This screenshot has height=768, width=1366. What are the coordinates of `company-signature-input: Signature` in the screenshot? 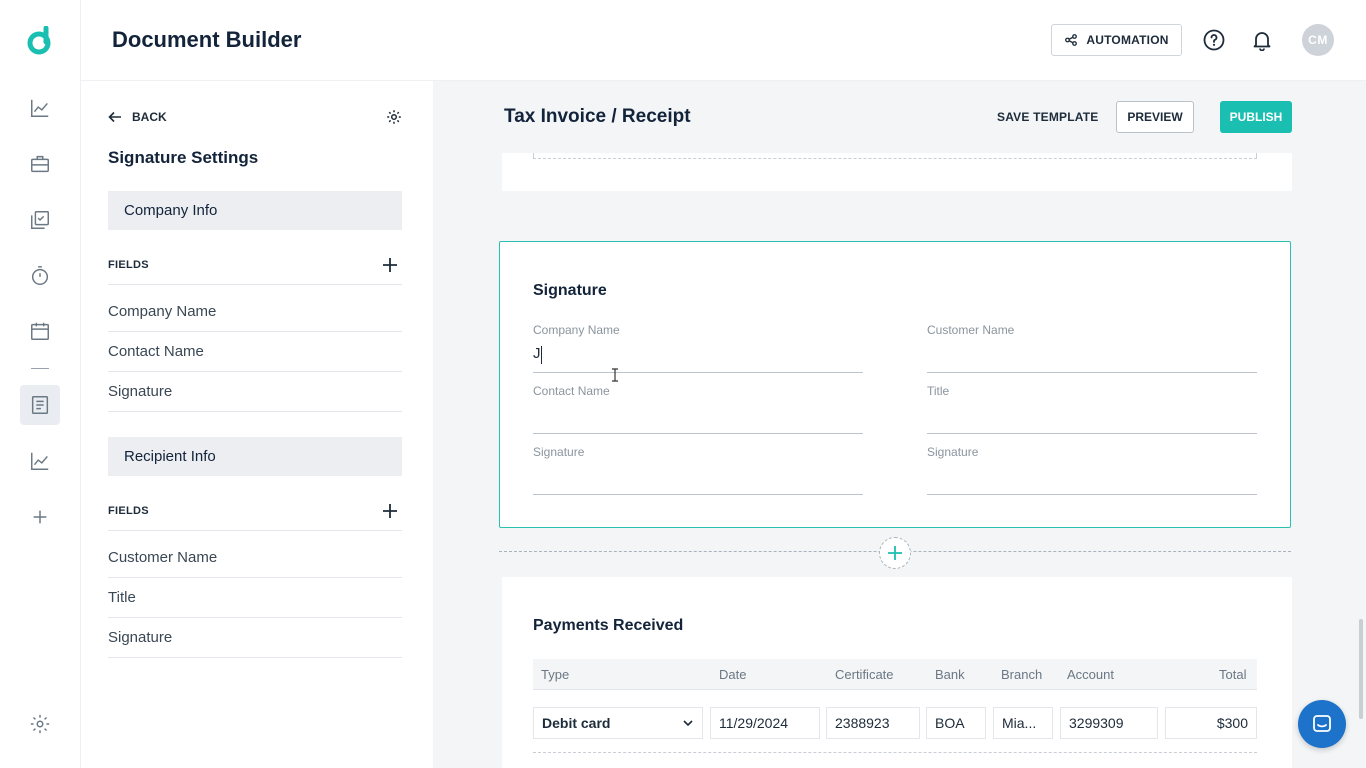 It's located at (698, 470).